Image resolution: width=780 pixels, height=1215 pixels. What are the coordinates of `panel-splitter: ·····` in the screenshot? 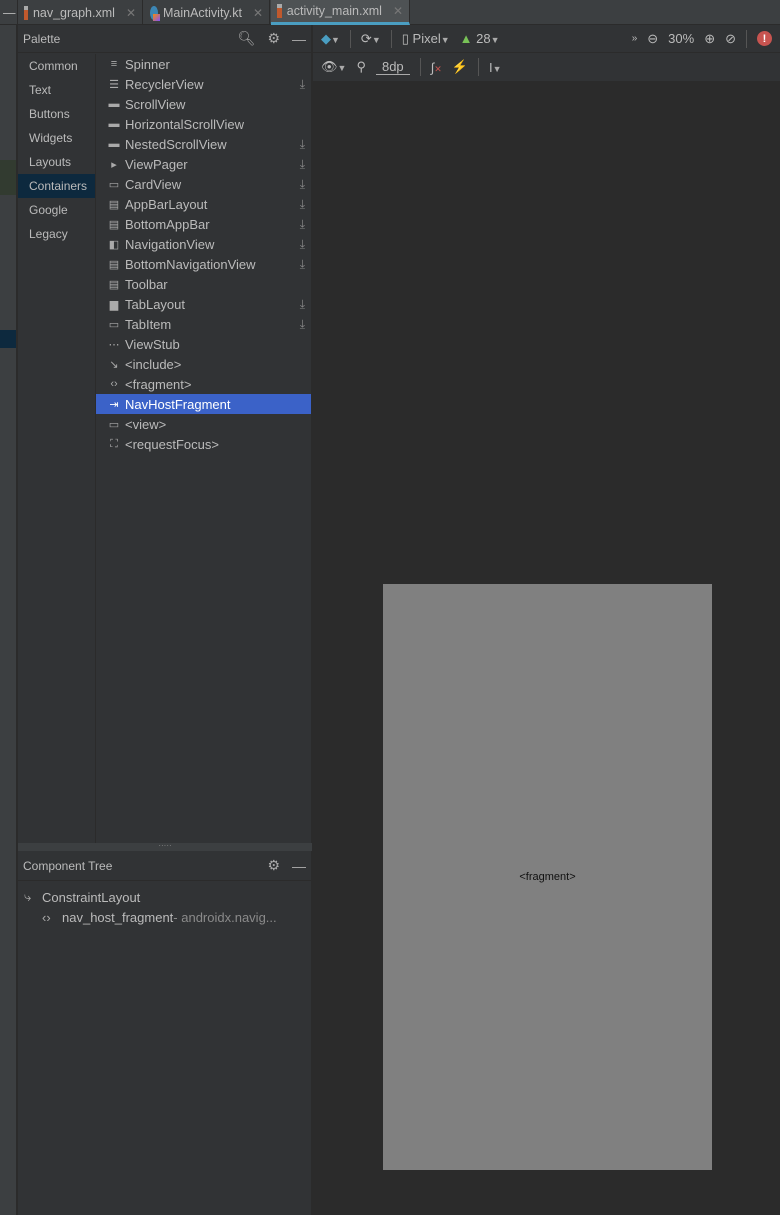 It's located at (165, 846).